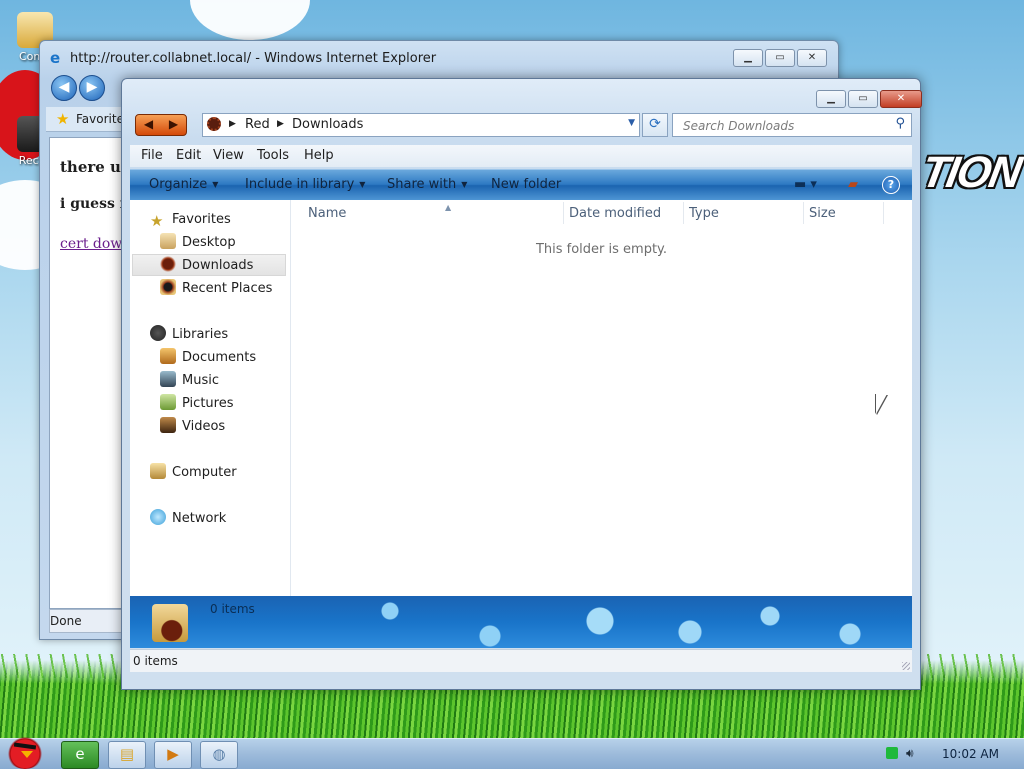 The height and width of the screenshot is (769, 1024). Describe the element at coordinates (168, 402) in the screenshot. I see `pictures-icon` at that location.